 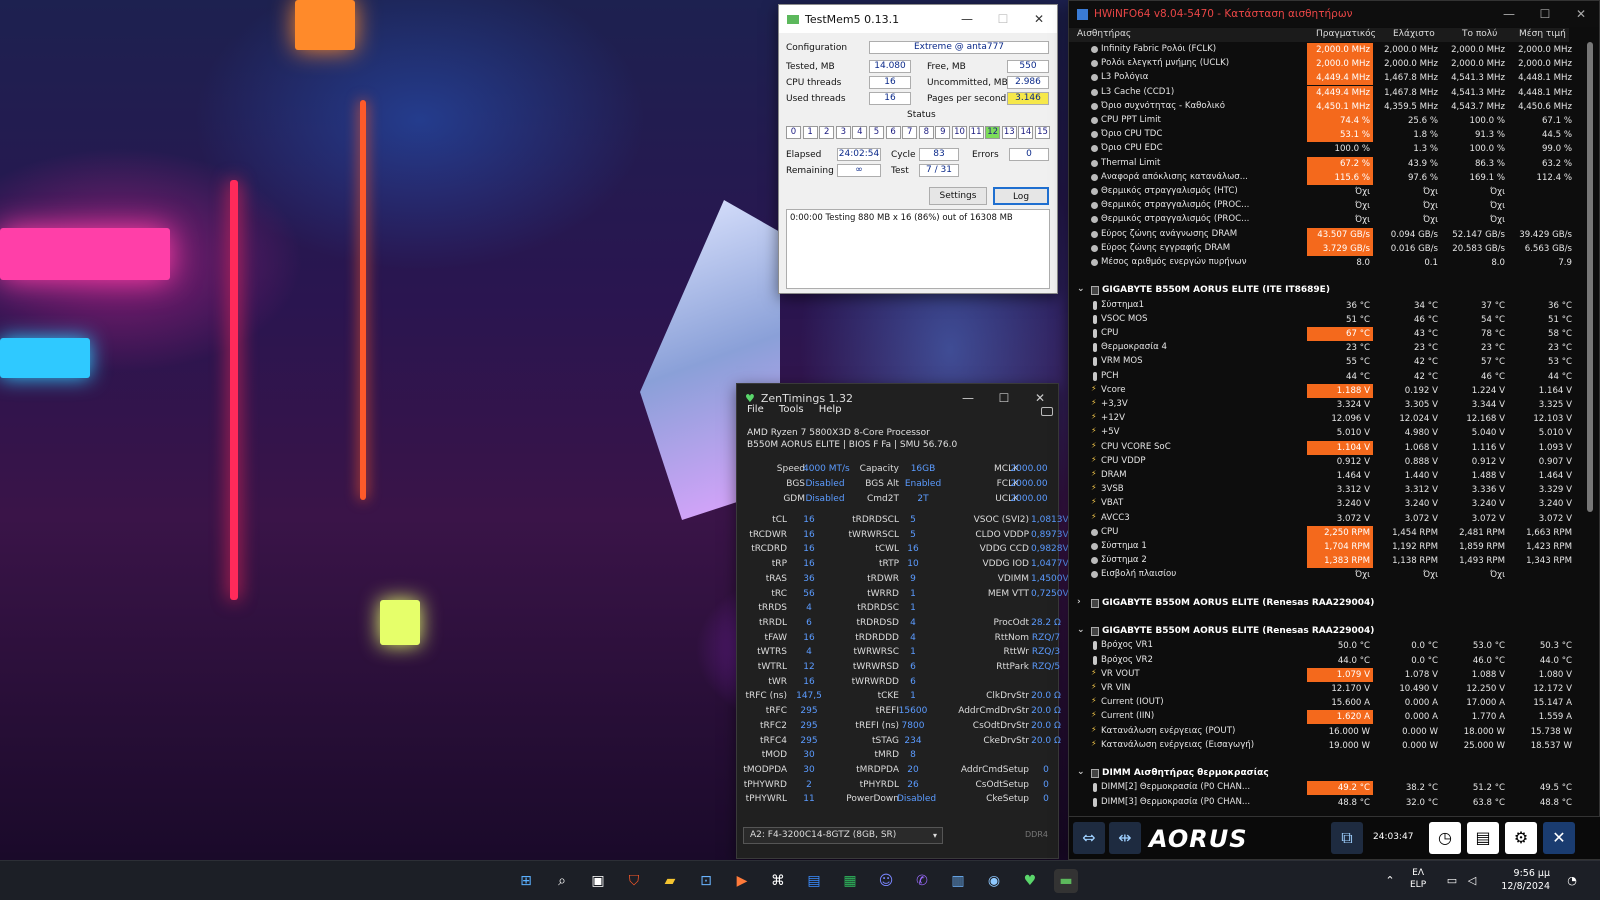 What do you see at coordinates (1066, 881) in the screenshot?
I see `testmem-taskbar-icon: ▬` at bounding box center [1066, 881].